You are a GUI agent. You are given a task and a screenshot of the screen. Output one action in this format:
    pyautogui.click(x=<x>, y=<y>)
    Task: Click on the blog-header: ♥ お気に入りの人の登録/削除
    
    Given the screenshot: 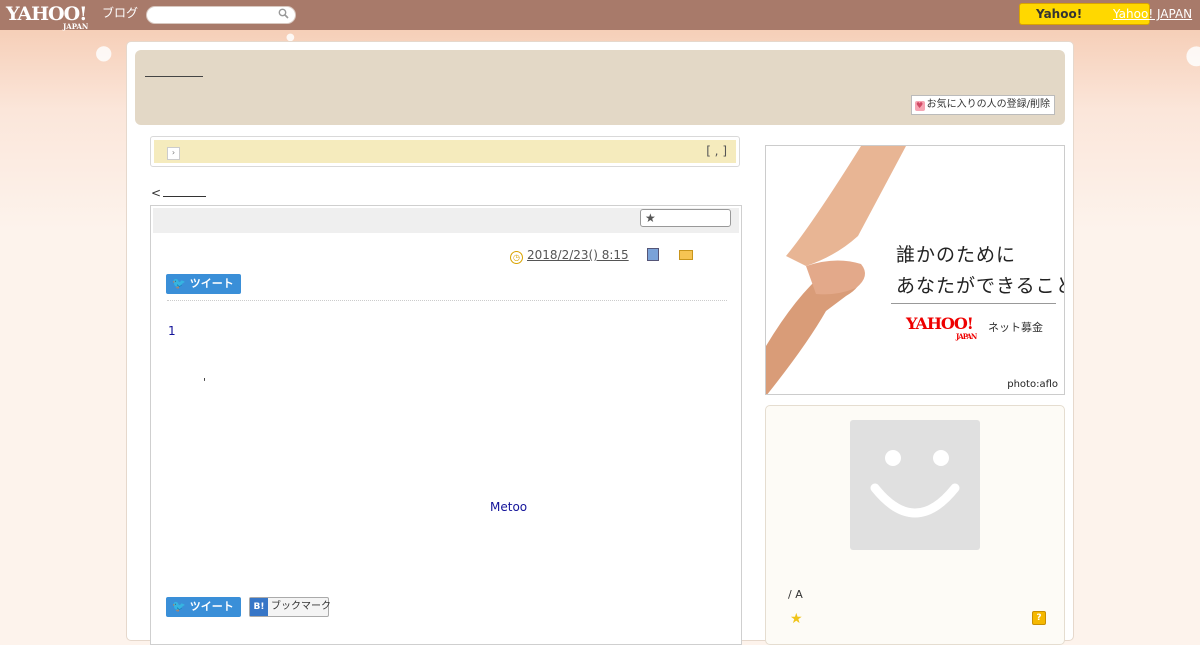 What is the action you would take?
    pyautogui.click(x=600, y=87)
    